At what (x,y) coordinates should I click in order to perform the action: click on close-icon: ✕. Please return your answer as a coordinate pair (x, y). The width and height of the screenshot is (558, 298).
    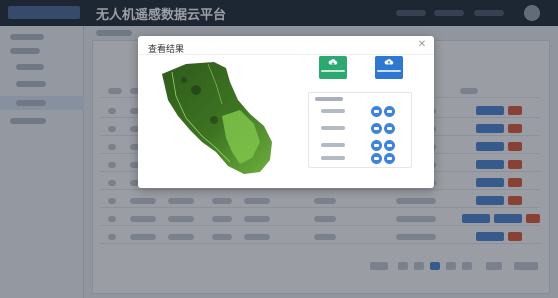
    Looking at the image, I should click on (422, 45).